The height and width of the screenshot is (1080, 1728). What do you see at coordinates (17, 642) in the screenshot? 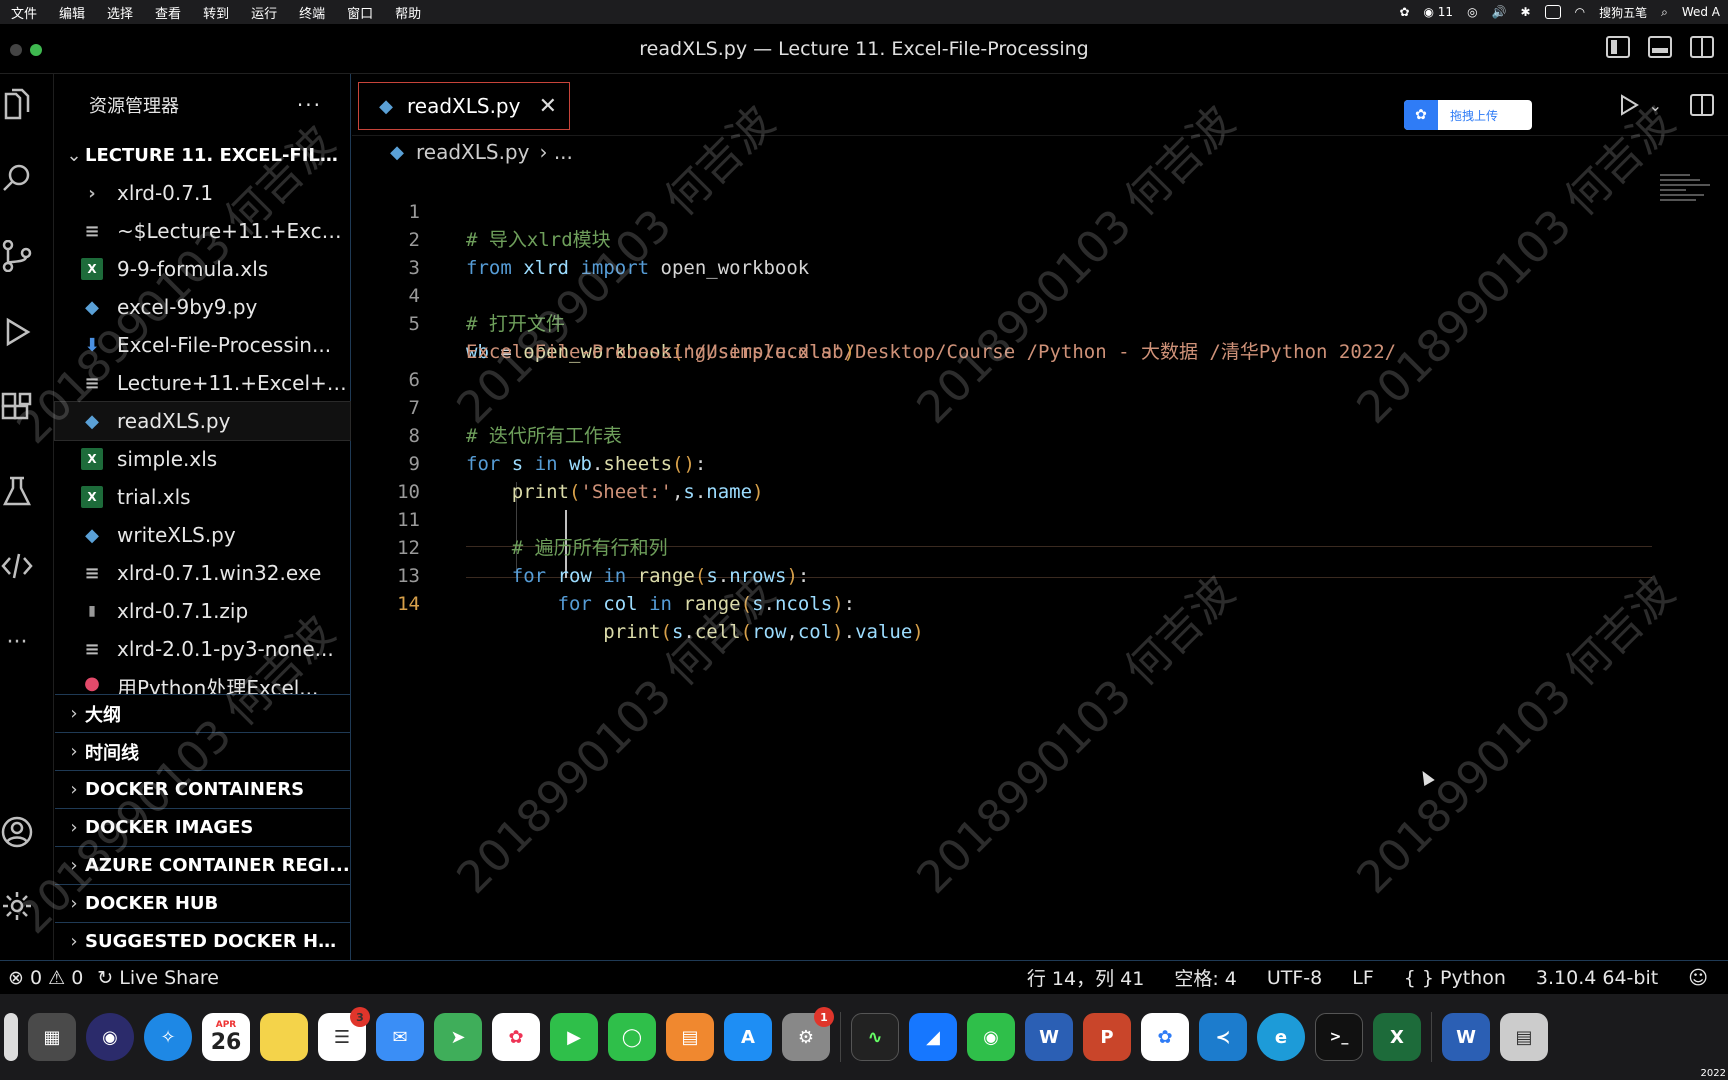
I see `more-views-icon: ···` at bounding box center [17, 642].